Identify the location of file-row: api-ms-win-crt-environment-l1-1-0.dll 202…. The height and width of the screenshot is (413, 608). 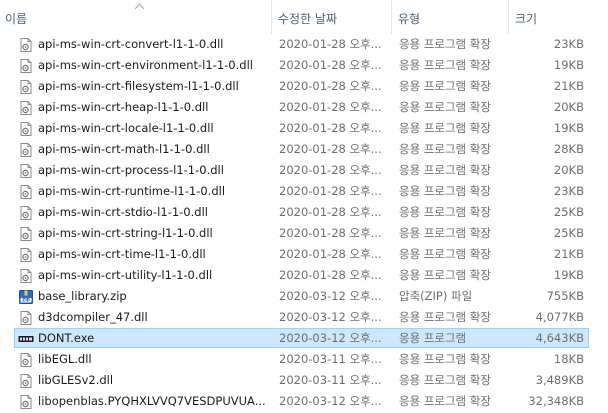
(304, 65).